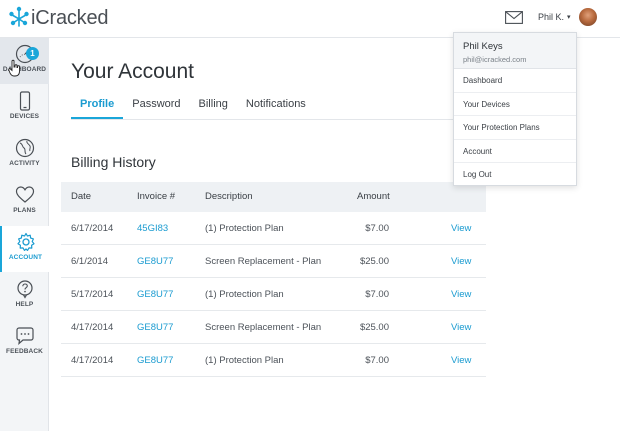 Image resolution: width=620 pixels, height=431 pixels. I want to click on sidebar-item-devices: DEVICES, so click(24, 108).